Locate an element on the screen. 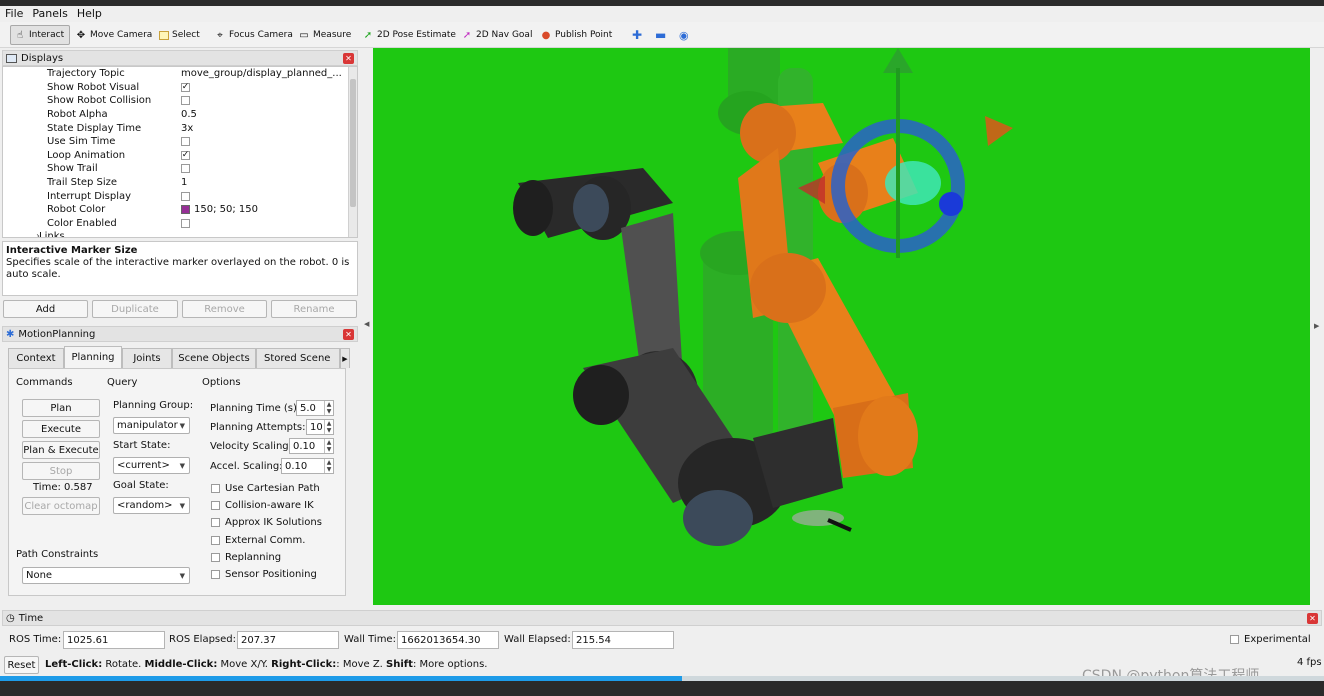 This screenshot has height=696, width=1324. path-constraints-select: None ▼ is located at coordinates (106, 575).